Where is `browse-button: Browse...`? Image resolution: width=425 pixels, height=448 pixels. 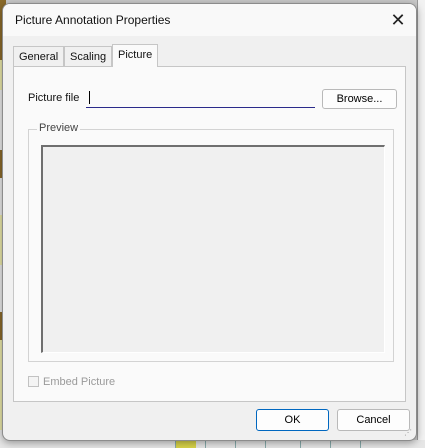
browse-button: Browse... is located at coordinates (359, 99).